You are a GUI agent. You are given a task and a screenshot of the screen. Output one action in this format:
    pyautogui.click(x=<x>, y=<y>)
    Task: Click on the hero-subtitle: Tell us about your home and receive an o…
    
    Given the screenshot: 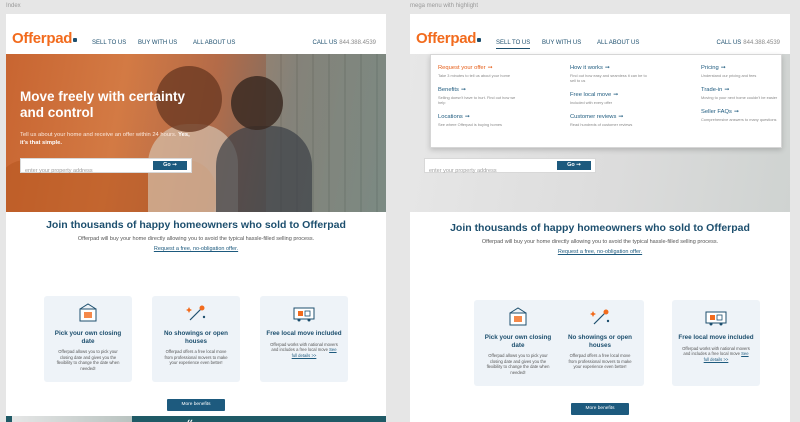 What is the action you would take?
    pyautogui.click(x=105, y=139)
    